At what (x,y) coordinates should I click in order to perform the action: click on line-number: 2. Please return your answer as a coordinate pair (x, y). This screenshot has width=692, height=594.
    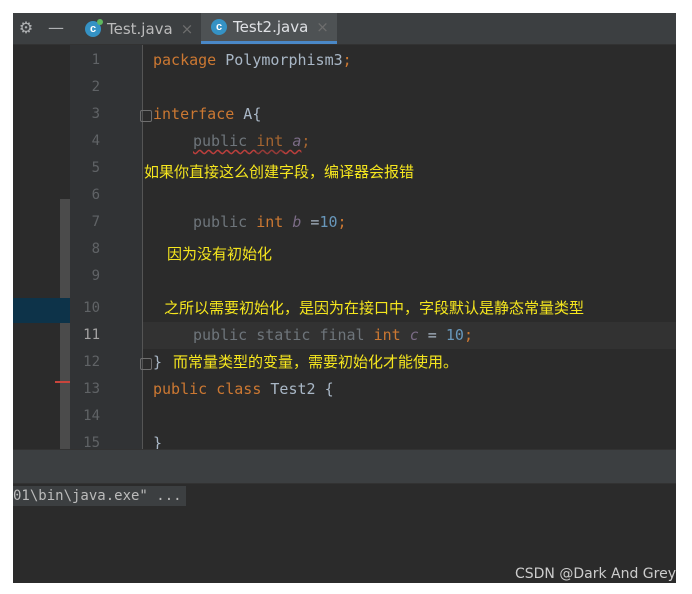
    Looking at the image, I should click on (95, 87).